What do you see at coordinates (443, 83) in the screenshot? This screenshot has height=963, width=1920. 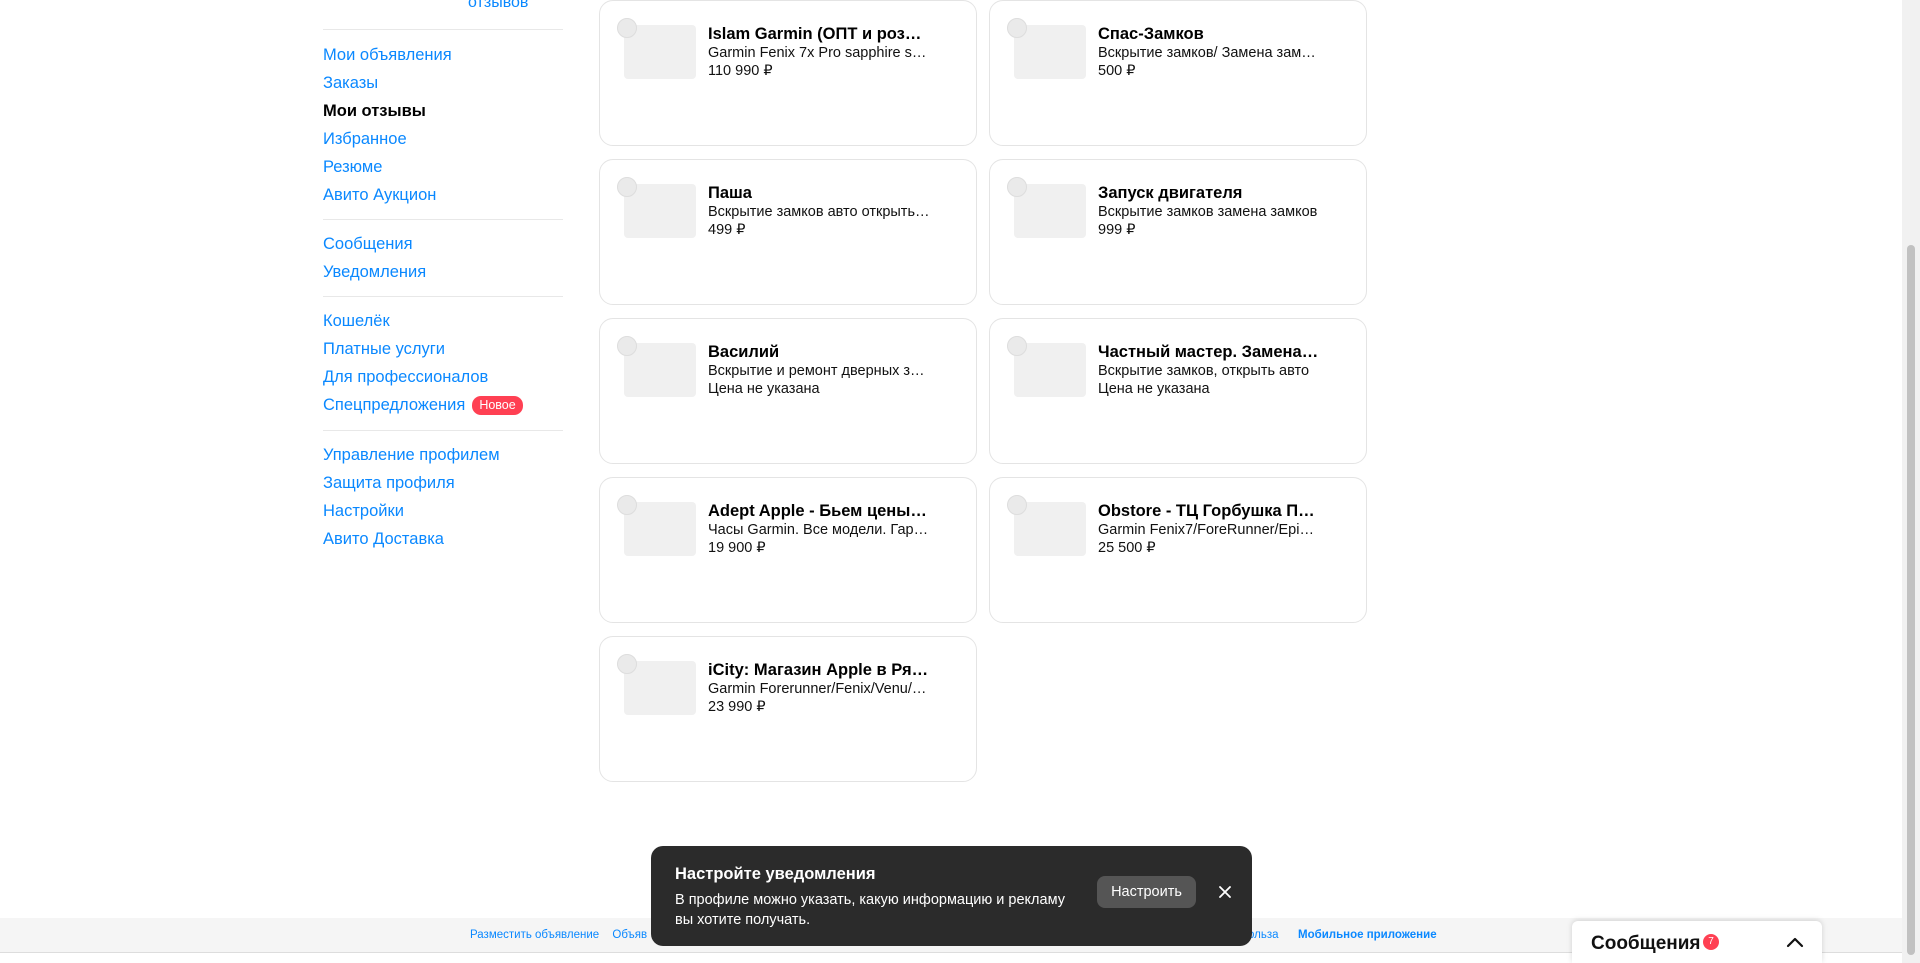 I see `sidebar-item-orders: Заказы` at bounding box center [443, 83].